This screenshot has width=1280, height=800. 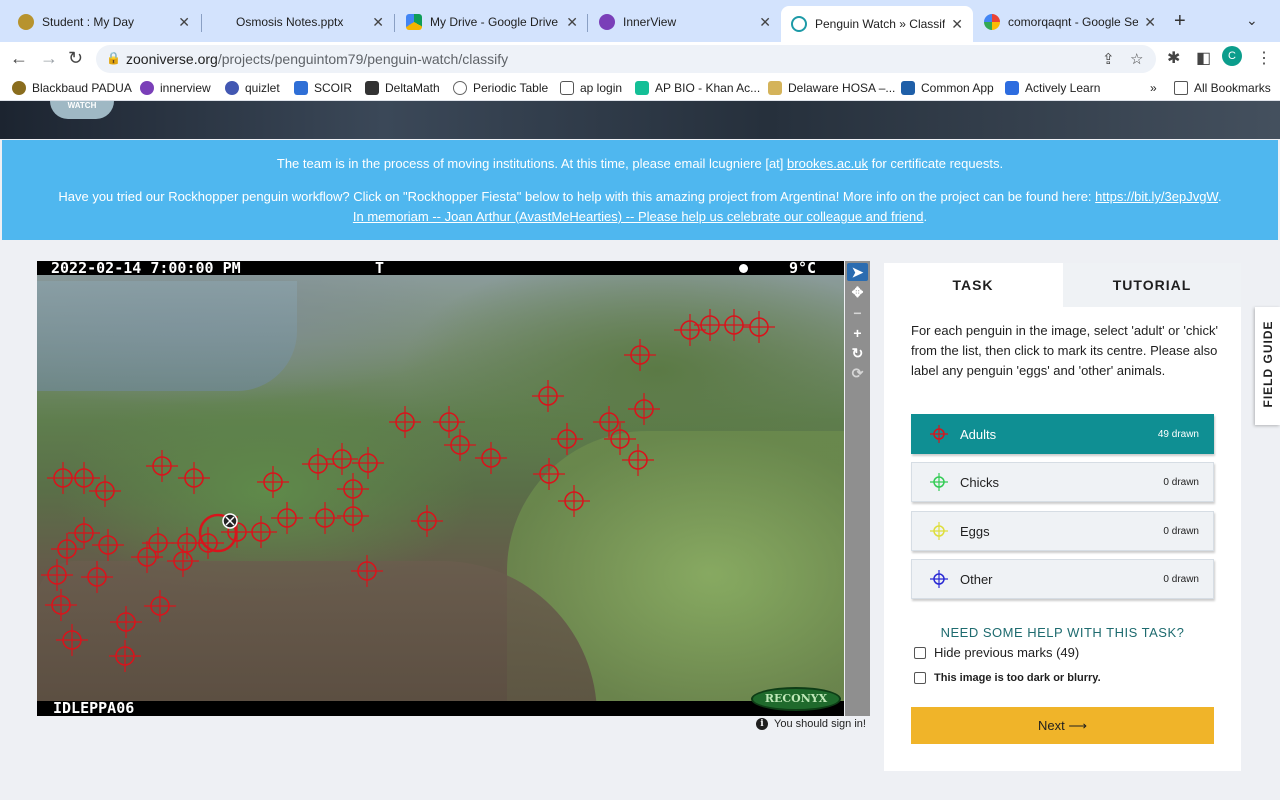 What do you see at coordinates (1007, 678) in the screenshot?
I see `too-dark-checkbox: This image is too dark or blurry.` at bounding box center [1007, 678].